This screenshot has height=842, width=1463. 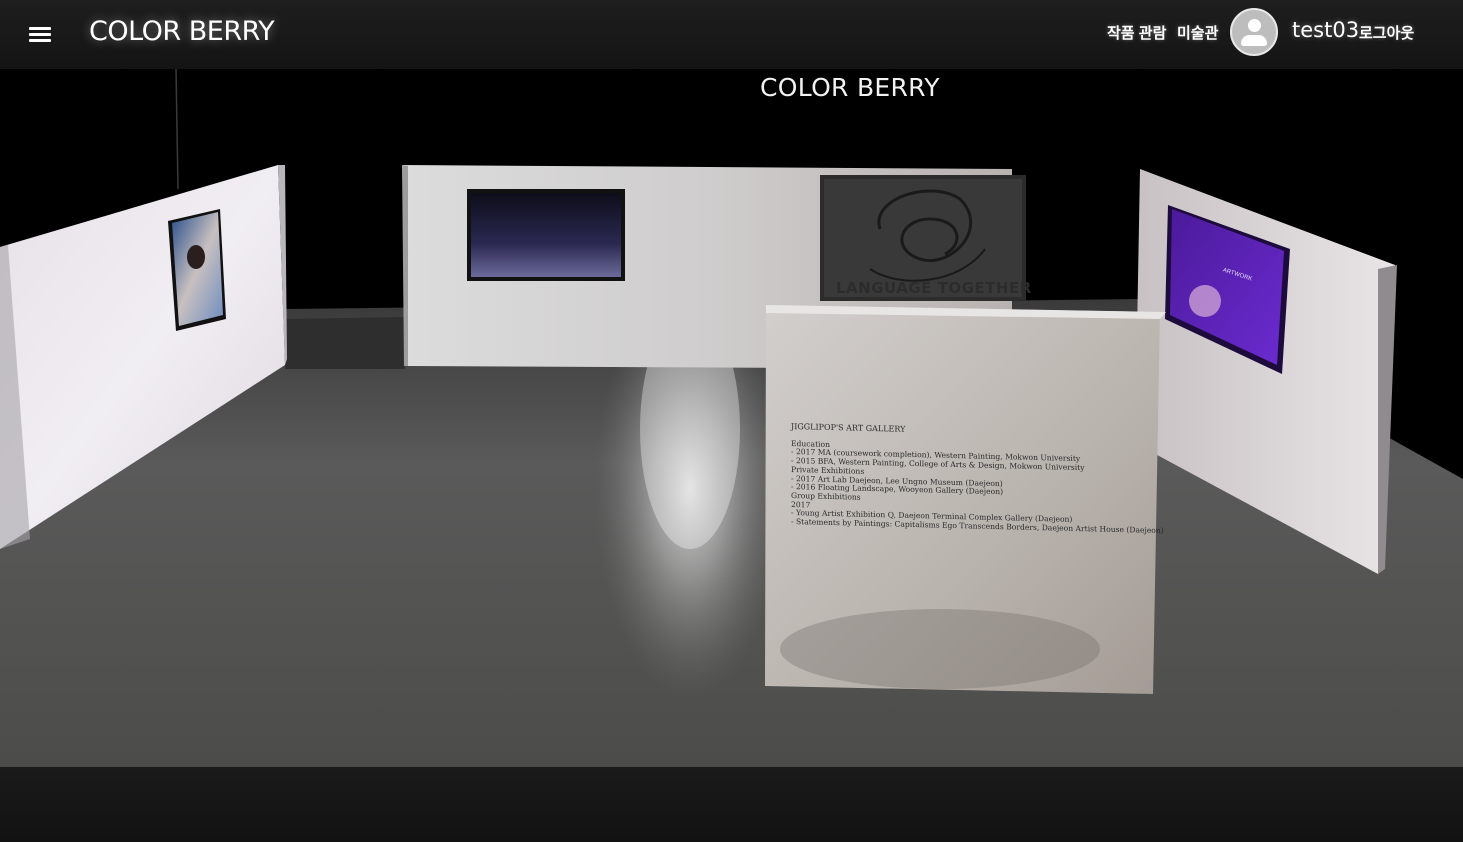 What do you see at coordinates (731, 34) in the screenshot?
I see `top-app-bar: COLOR BERRY 작품 관람 미술관 test03 로그아웃` at bounding box center [731, 34].